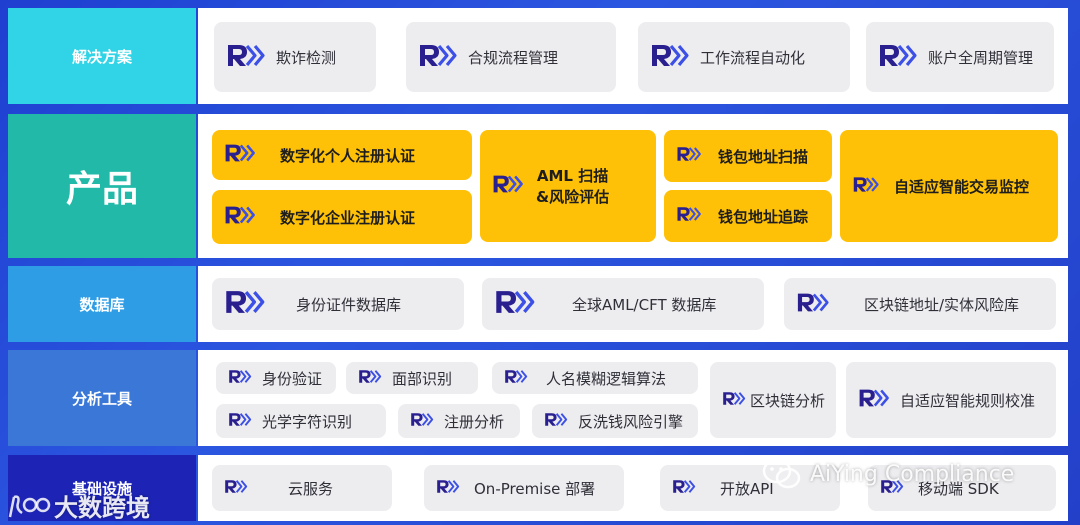 The image size is (1080, 525). What do you see at coordinates (748, 216) in the screenshot?
I see `product-item: 钱包地址追踪` at bounding box center [748, 216].